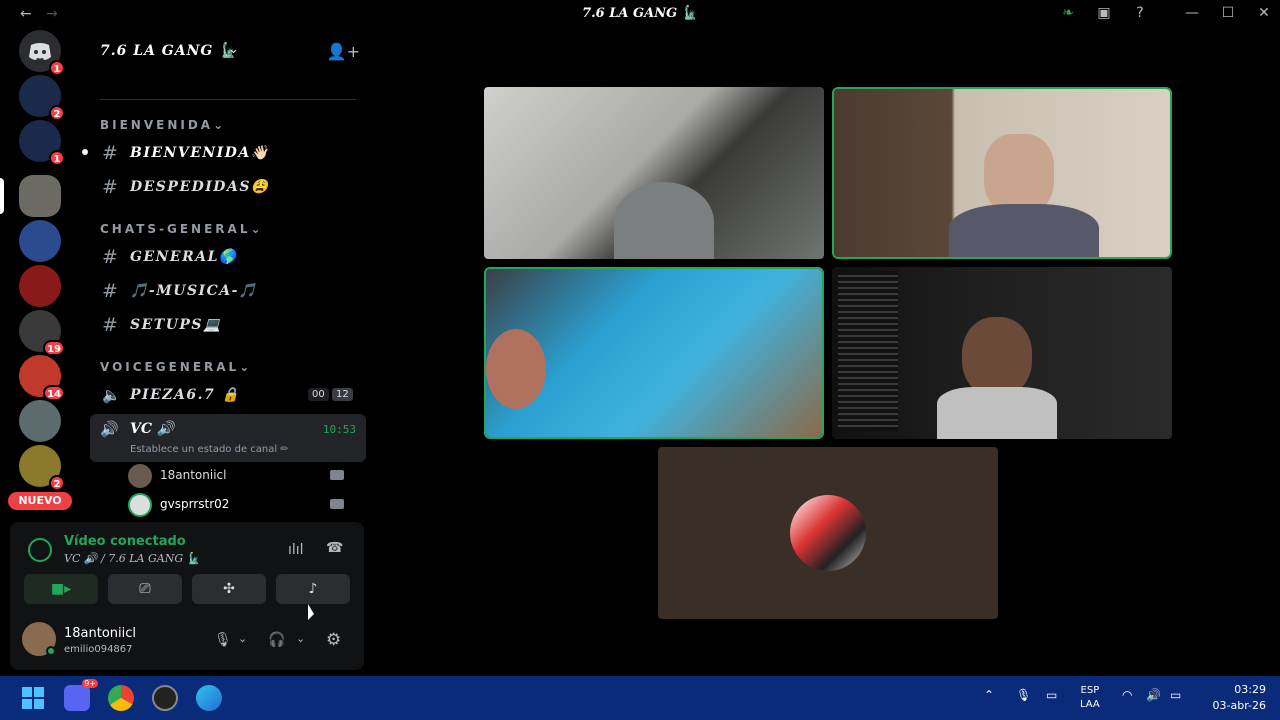  I want to click on help-icon: ?, so click(1140, 15).